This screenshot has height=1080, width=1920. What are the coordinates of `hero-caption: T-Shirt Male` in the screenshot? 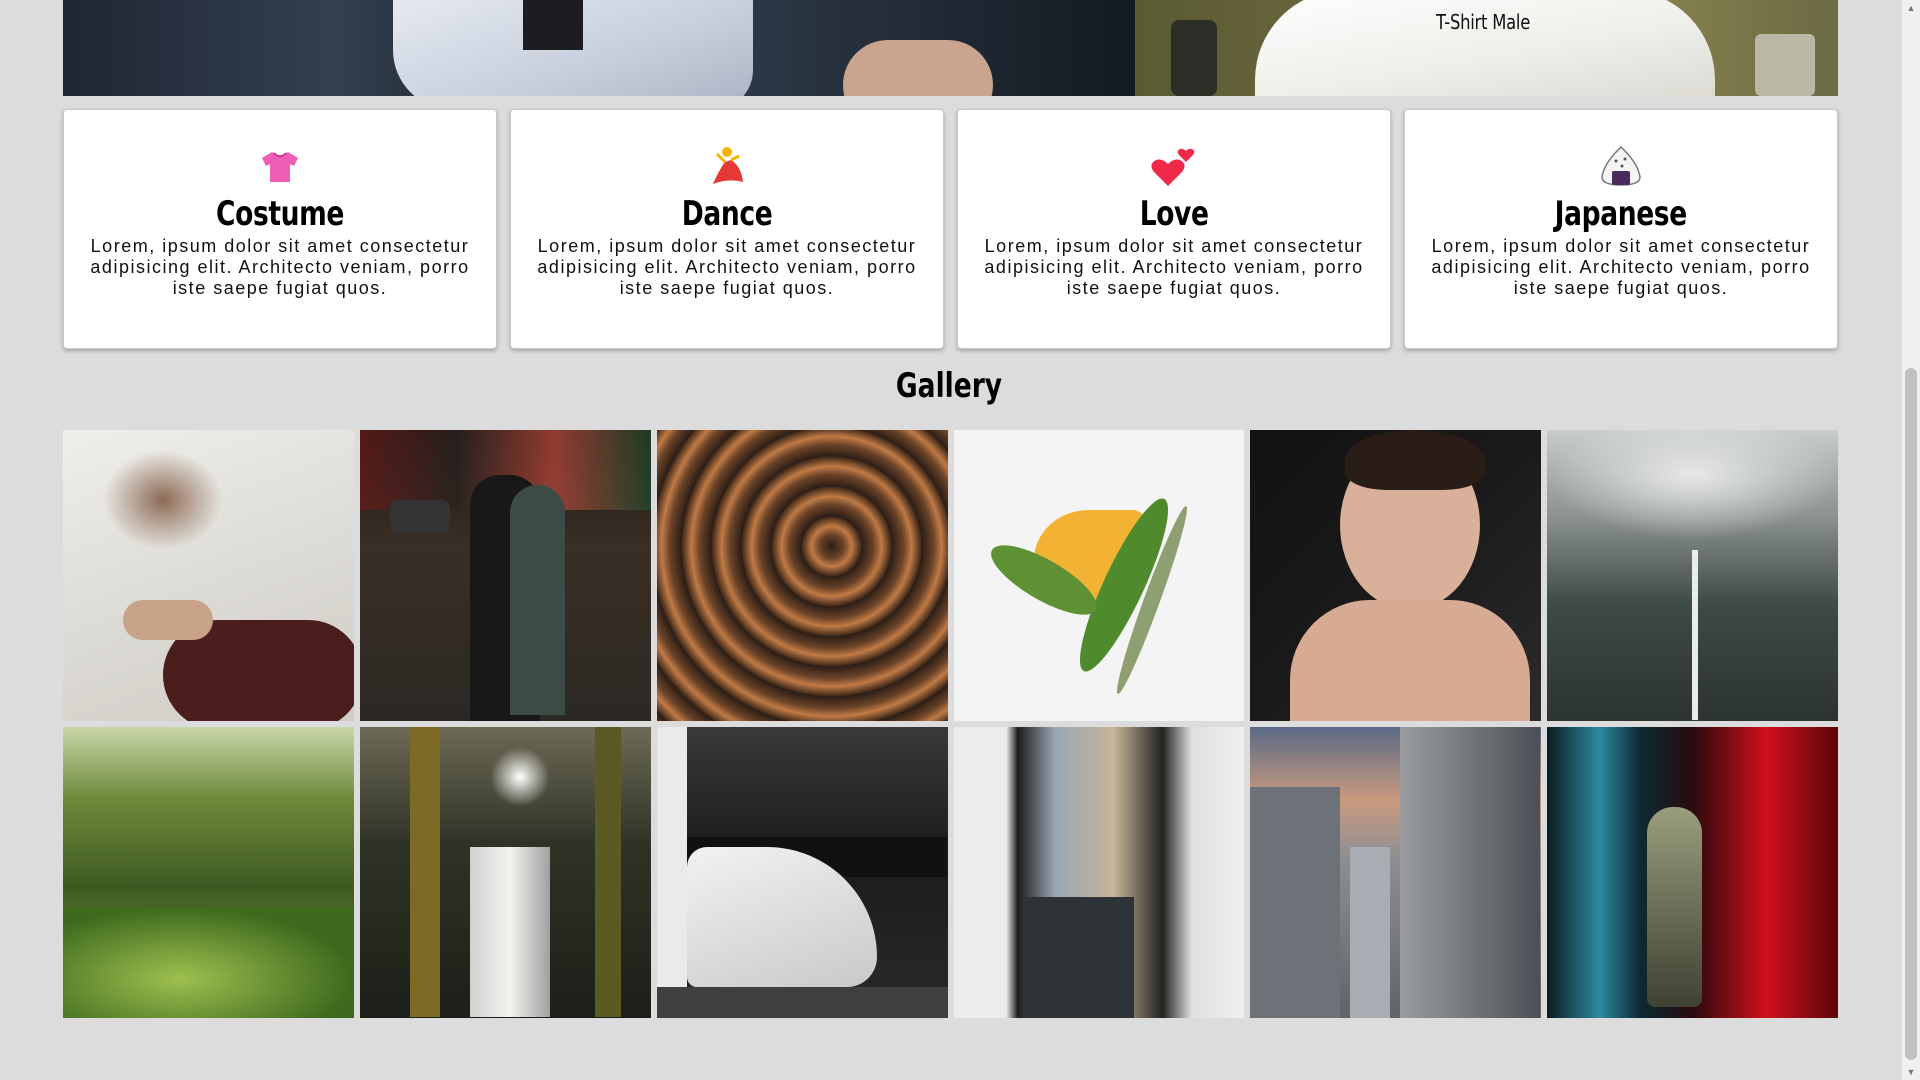 It's located at (1483, 22).